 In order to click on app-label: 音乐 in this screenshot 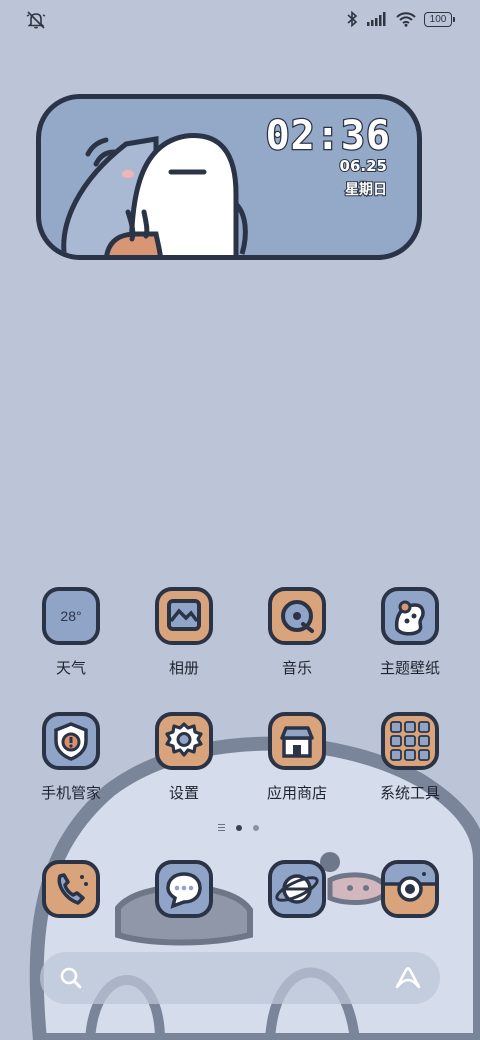, I will do `click(296, 668)`.